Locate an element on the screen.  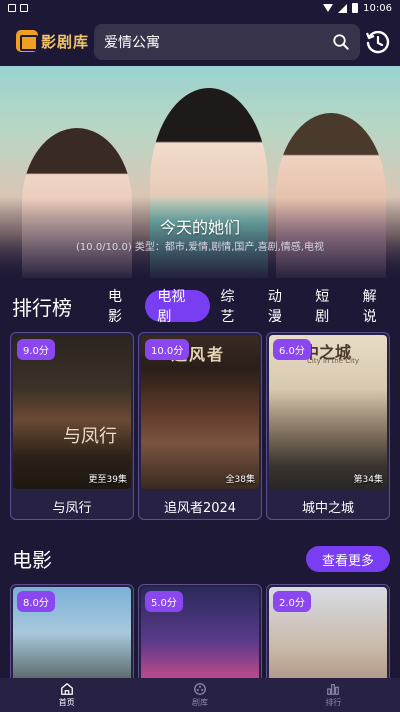
nav-label: 剧库 is located at coordinates (199, 702).